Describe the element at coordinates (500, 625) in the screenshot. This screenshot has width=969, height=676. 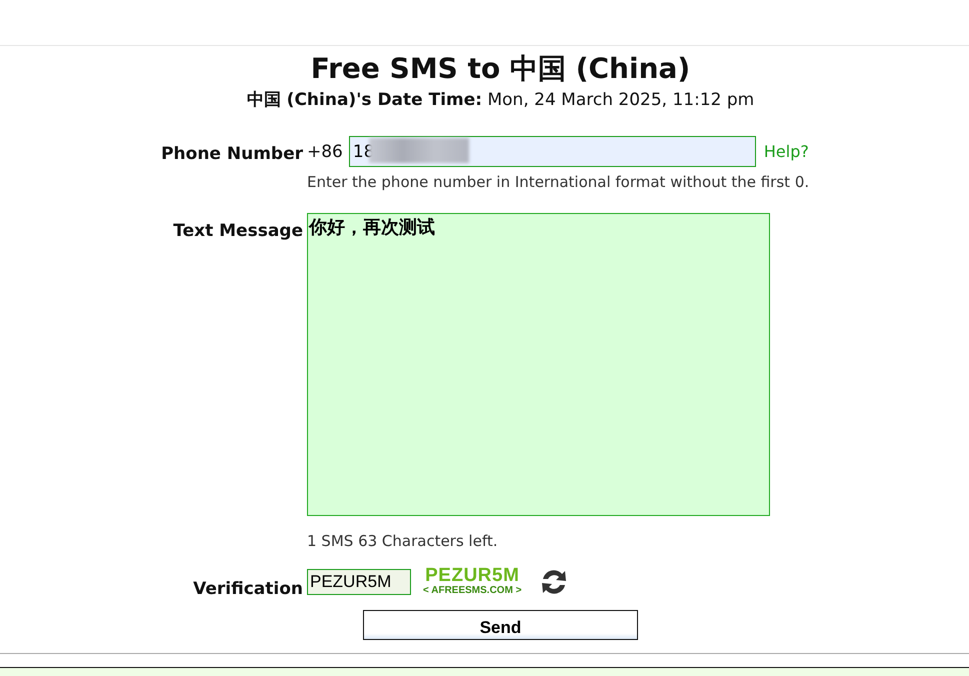
I see `send-button: Send` at that location.